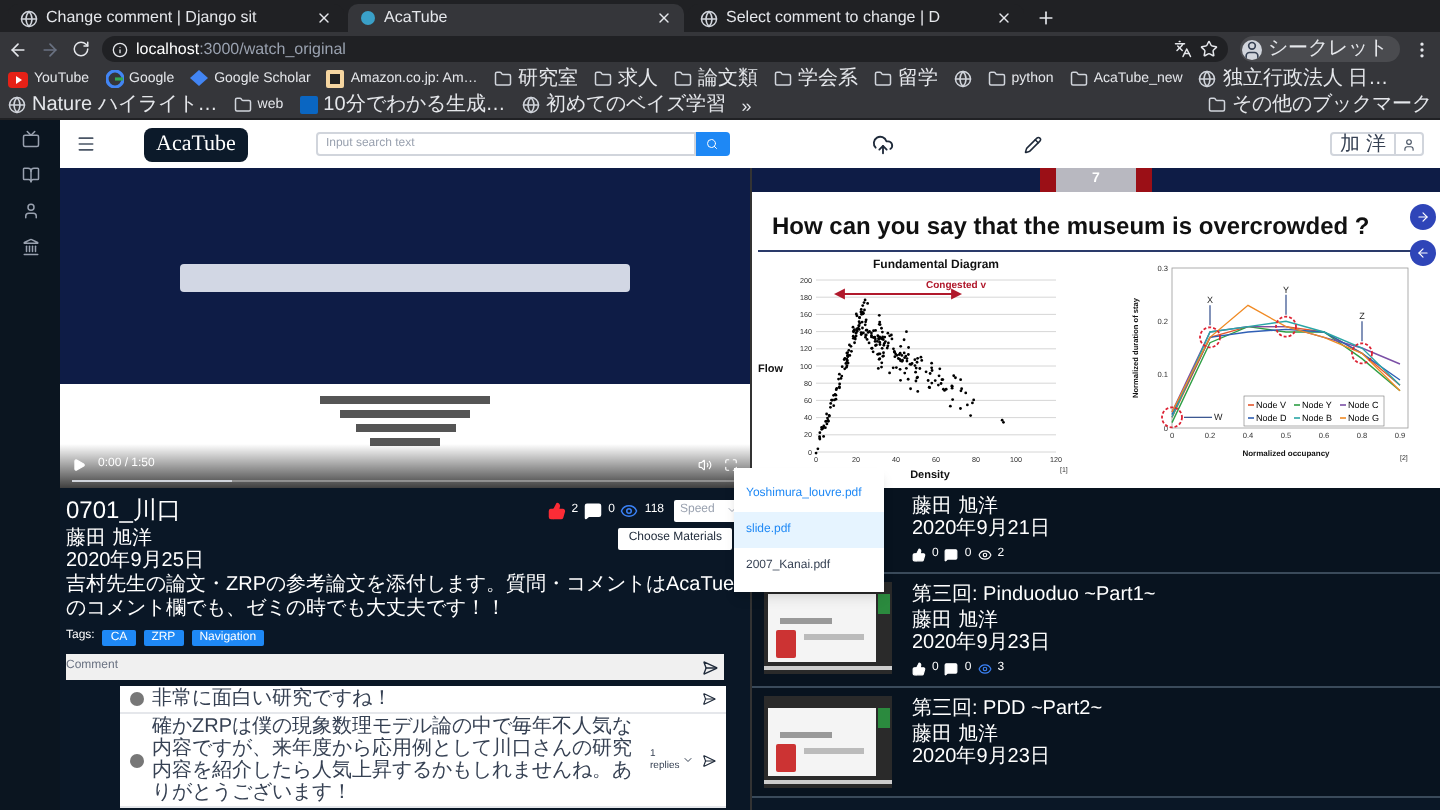 This screenshot has height=810, width=1440. Describe the element at coordinates (30, 175) in the screenshot. I see `book-icon` at that location.